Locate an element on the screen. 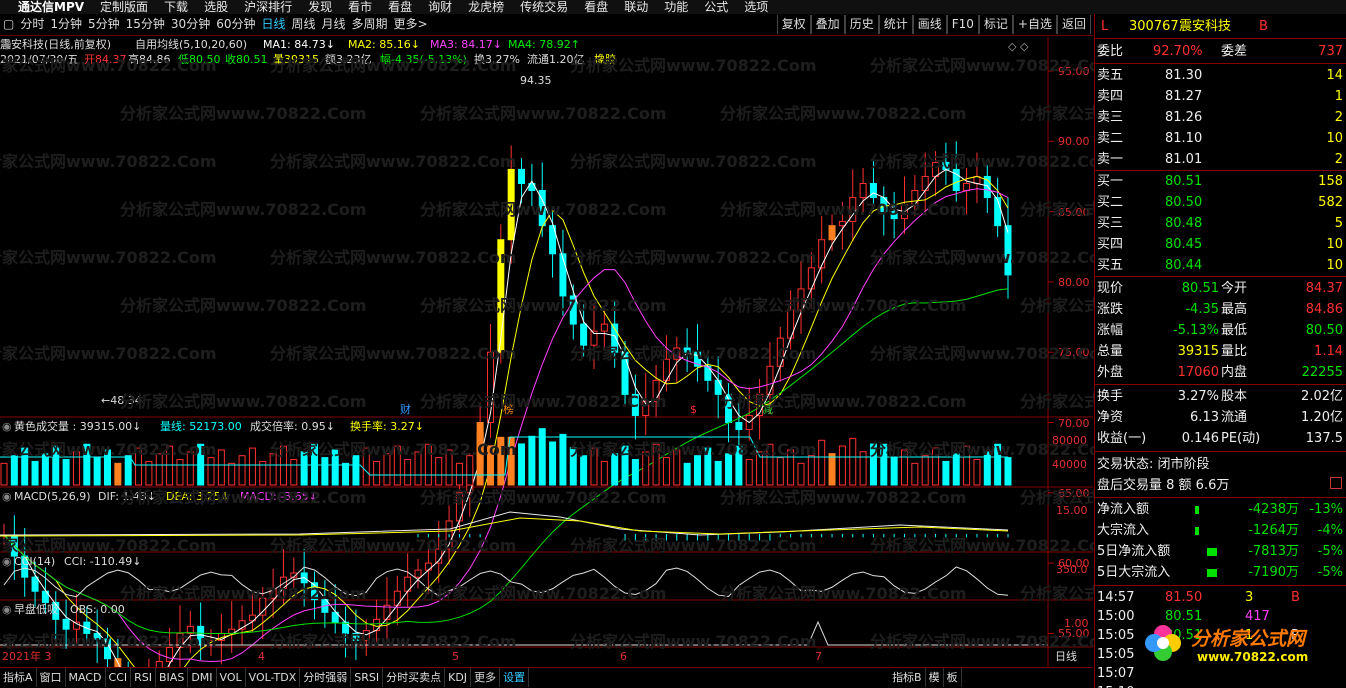  stat-value: 17060 is located at coordinates (1198, 372).